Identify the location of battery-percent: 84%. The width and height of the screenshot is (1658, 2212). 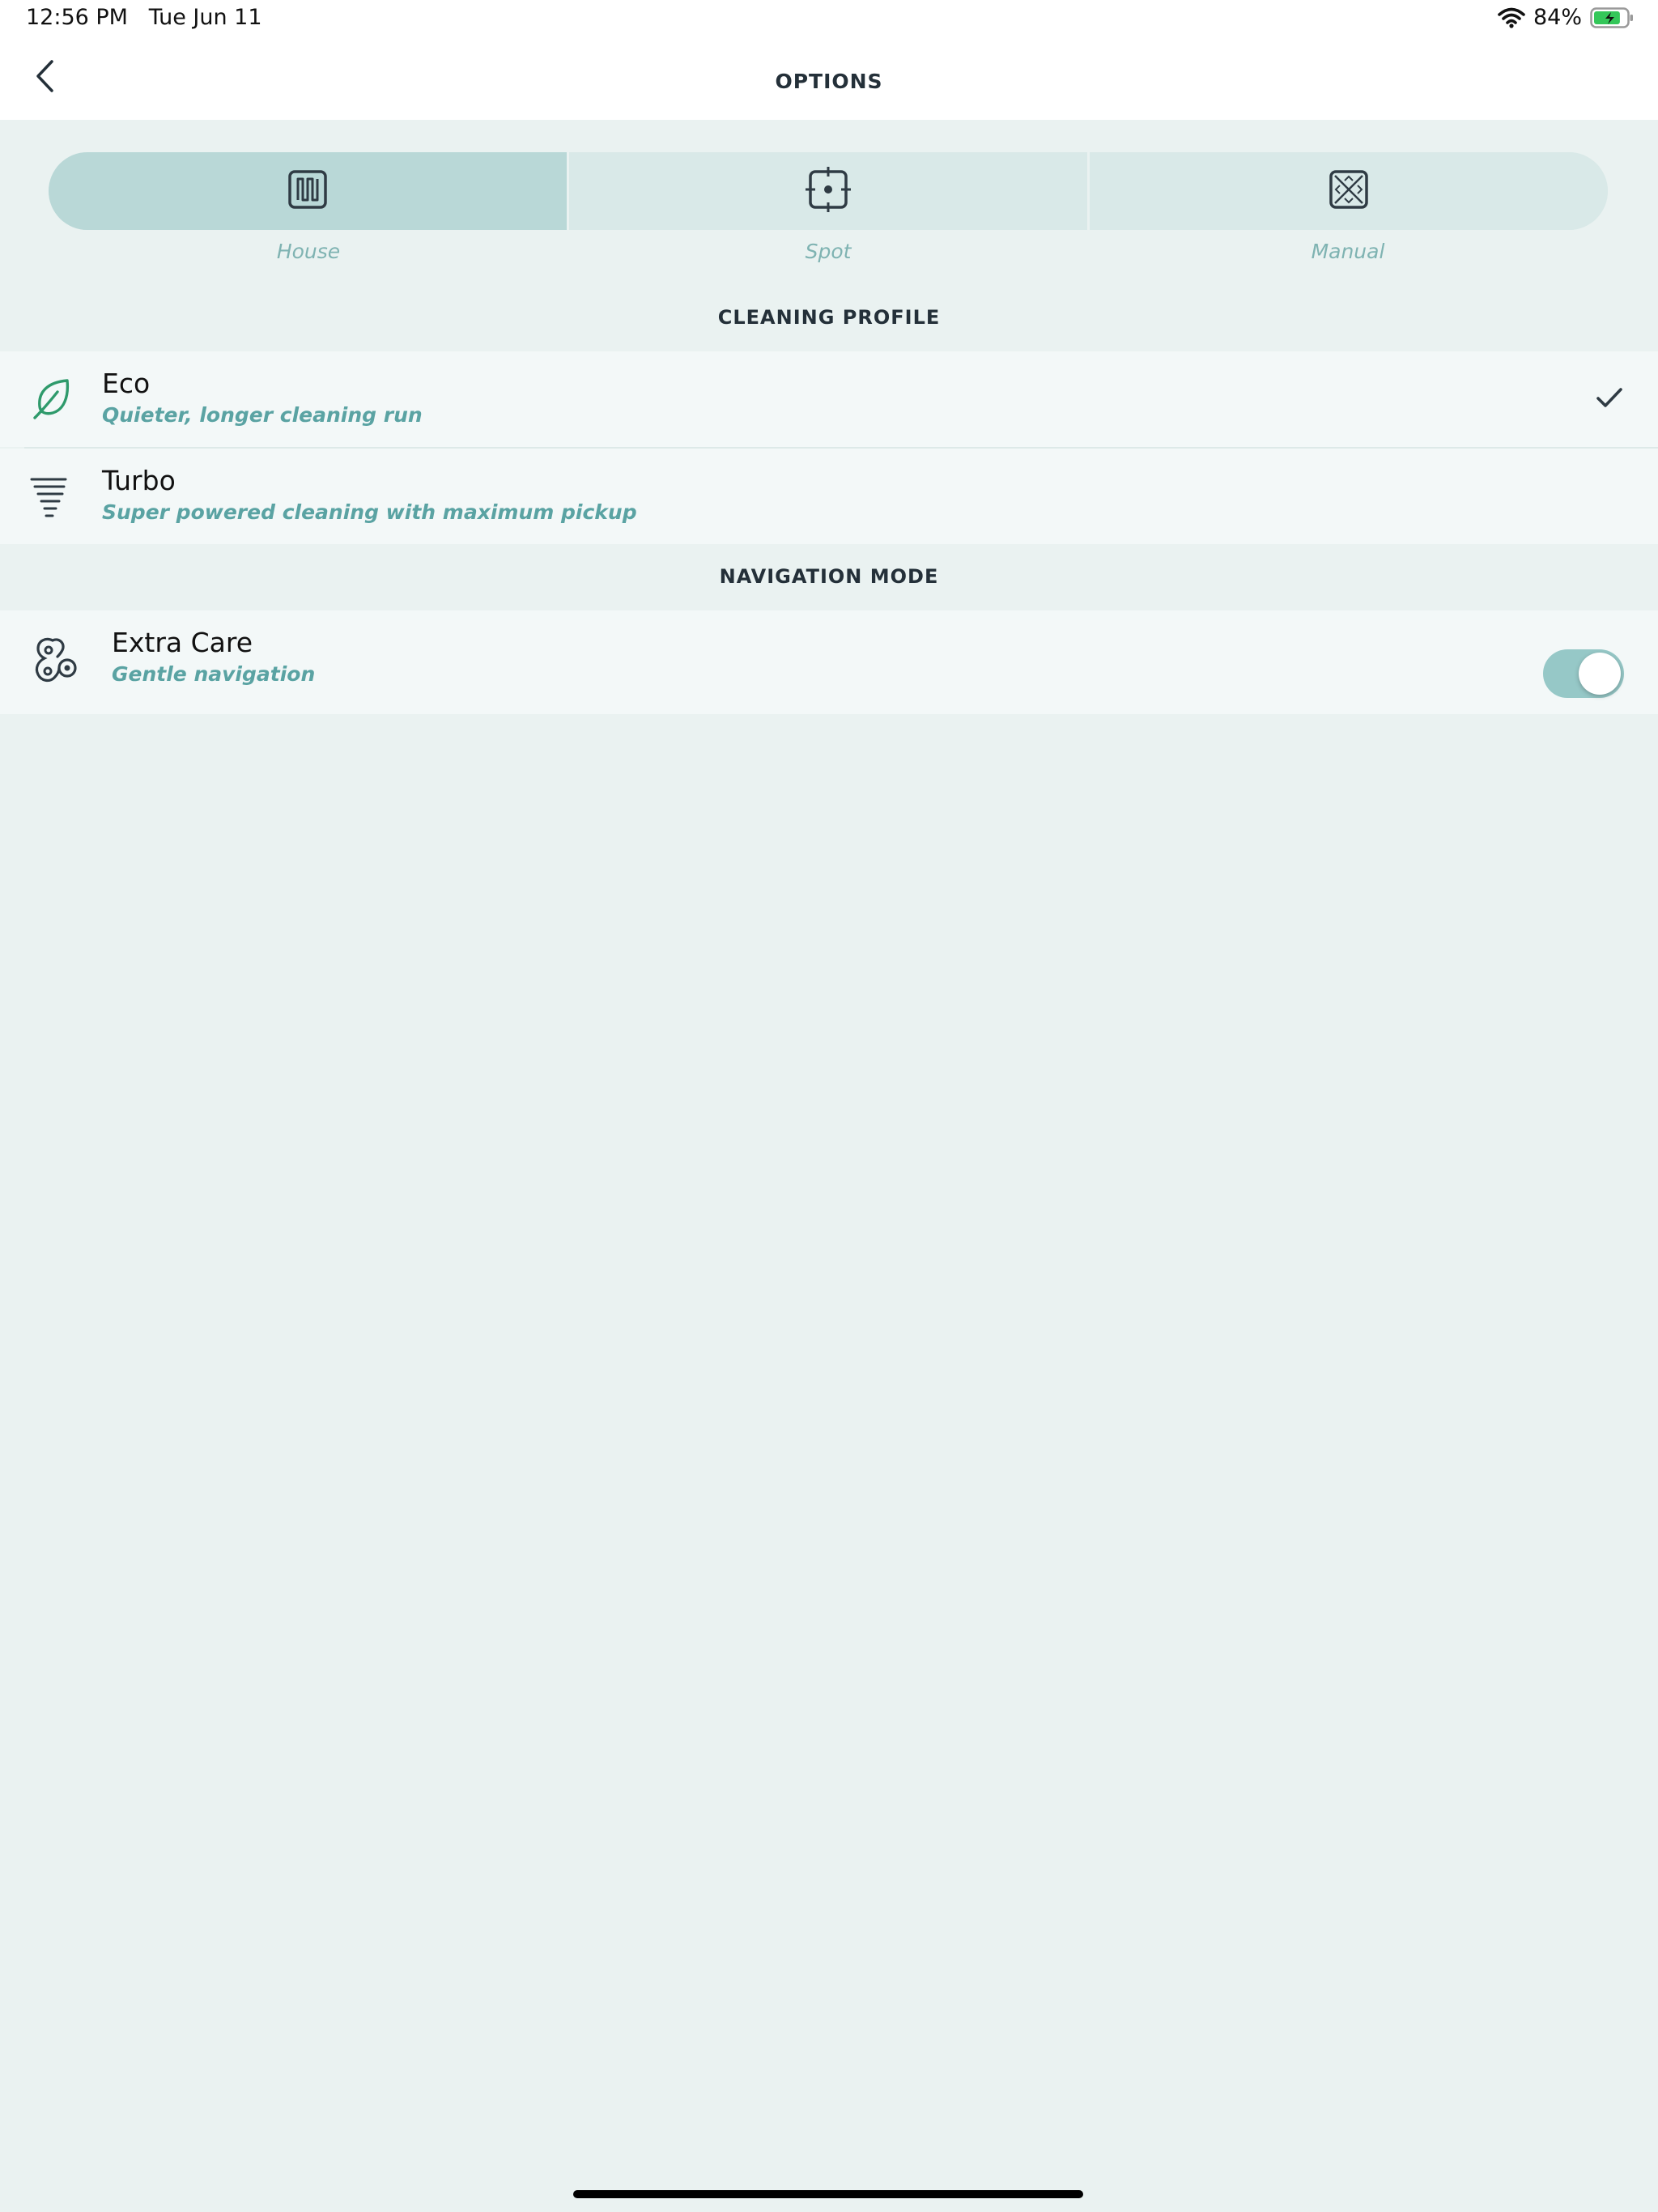
(1557, 18).